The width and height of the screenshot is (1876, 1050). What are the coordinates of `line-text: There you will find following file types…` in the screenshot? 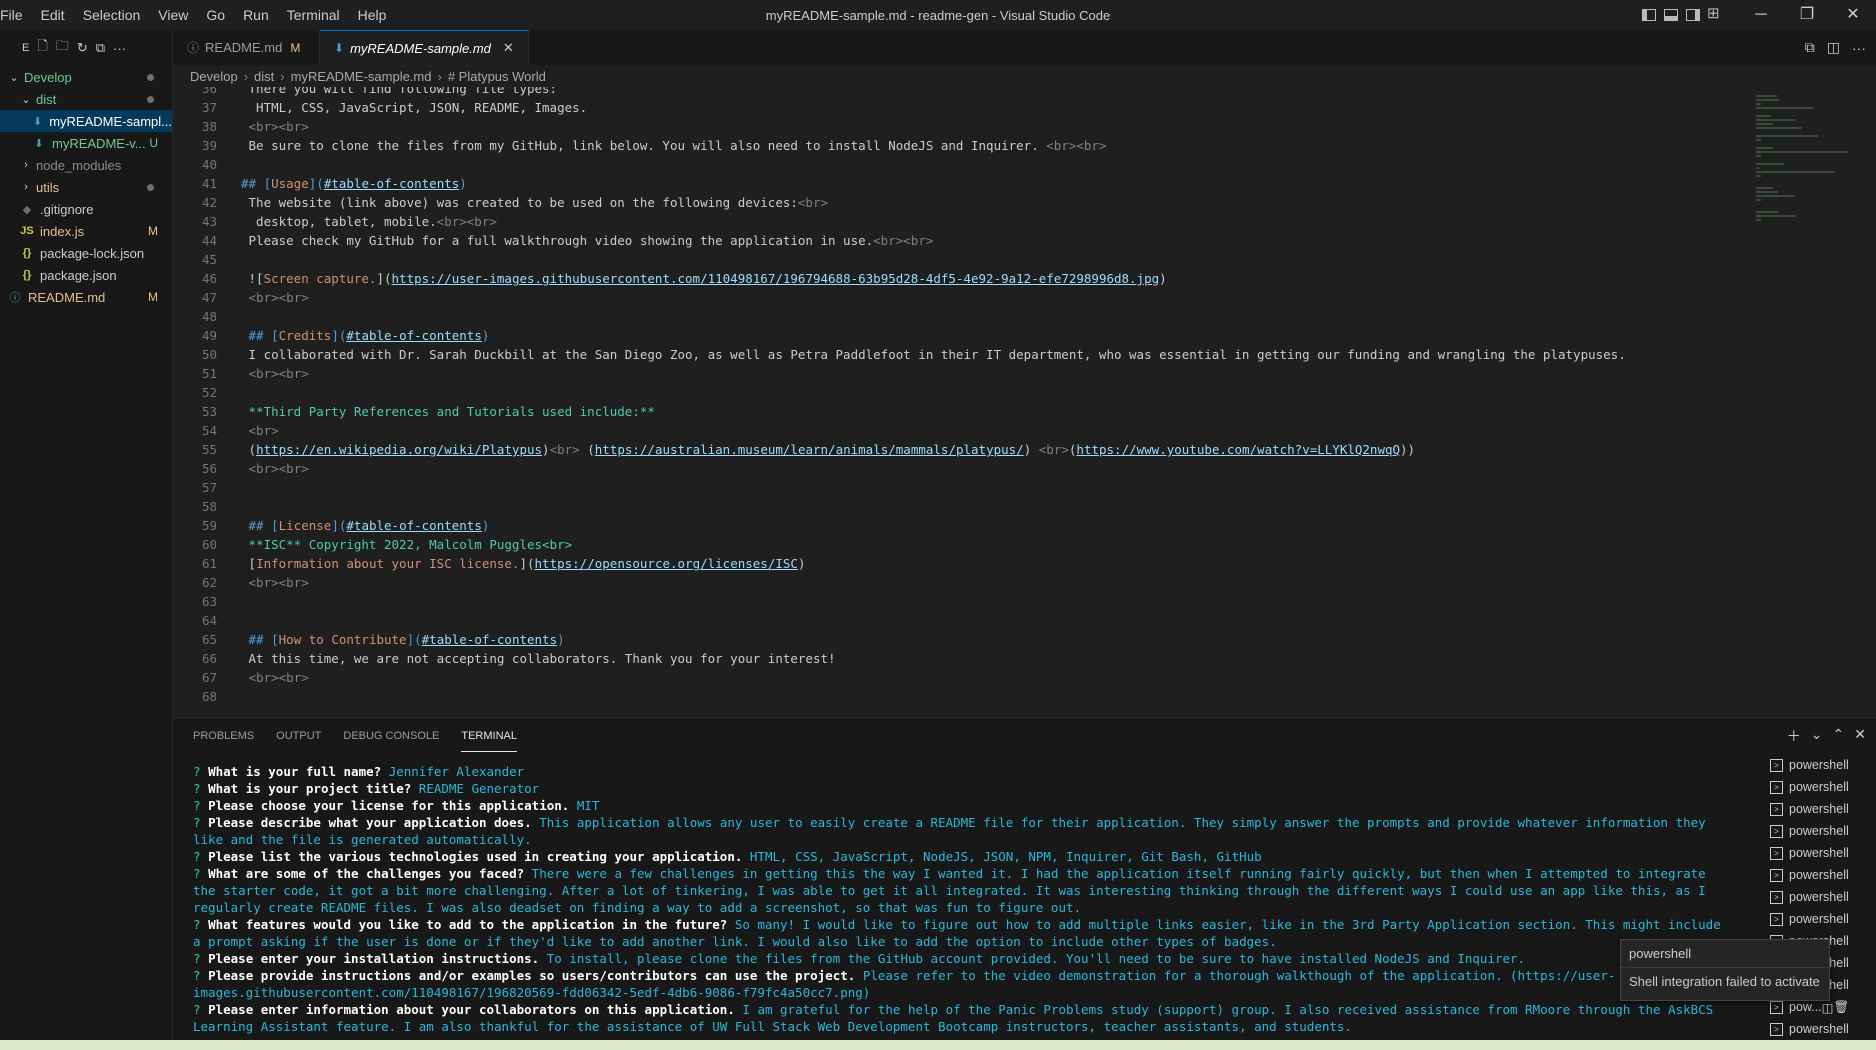 It's located at (399, 91).